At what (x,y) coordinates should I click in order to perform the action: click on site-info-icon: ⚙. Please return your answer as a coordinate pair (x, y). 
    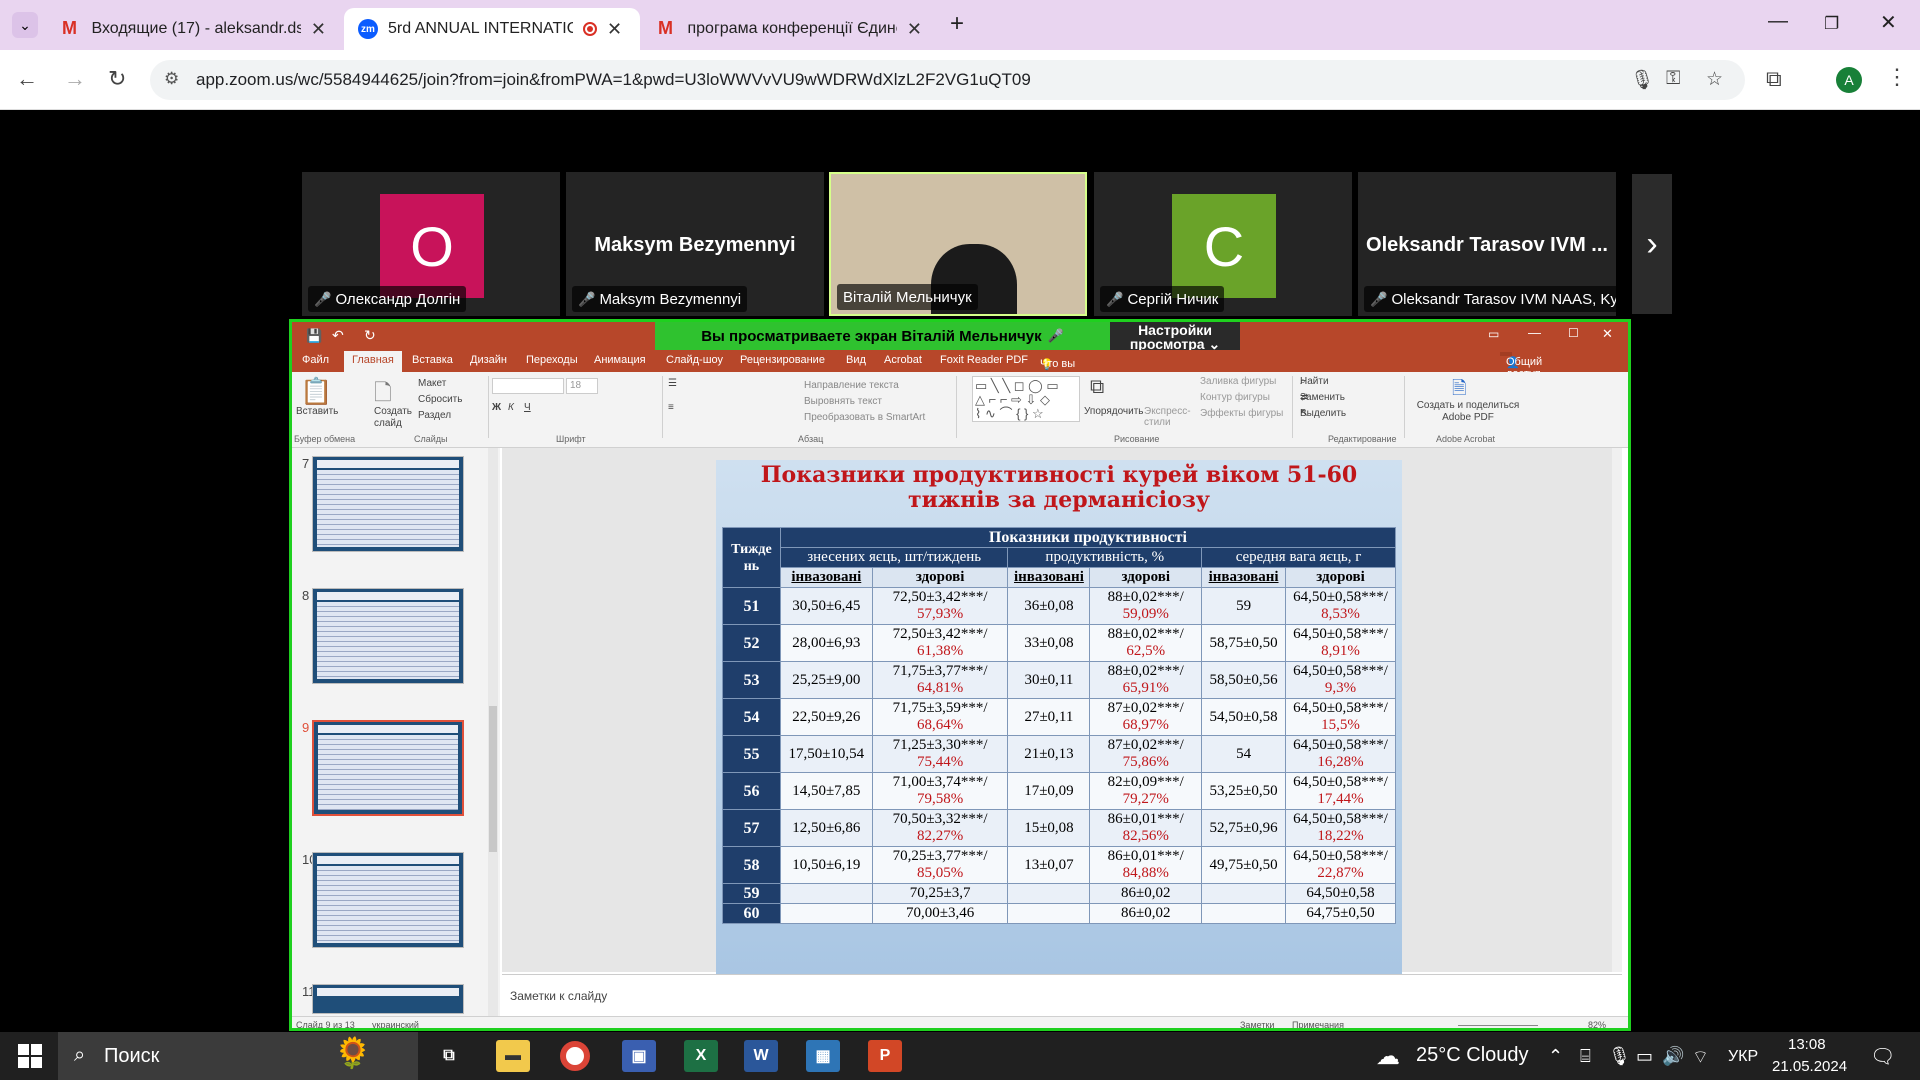
    Looking at the image, I should click on (171, 79).